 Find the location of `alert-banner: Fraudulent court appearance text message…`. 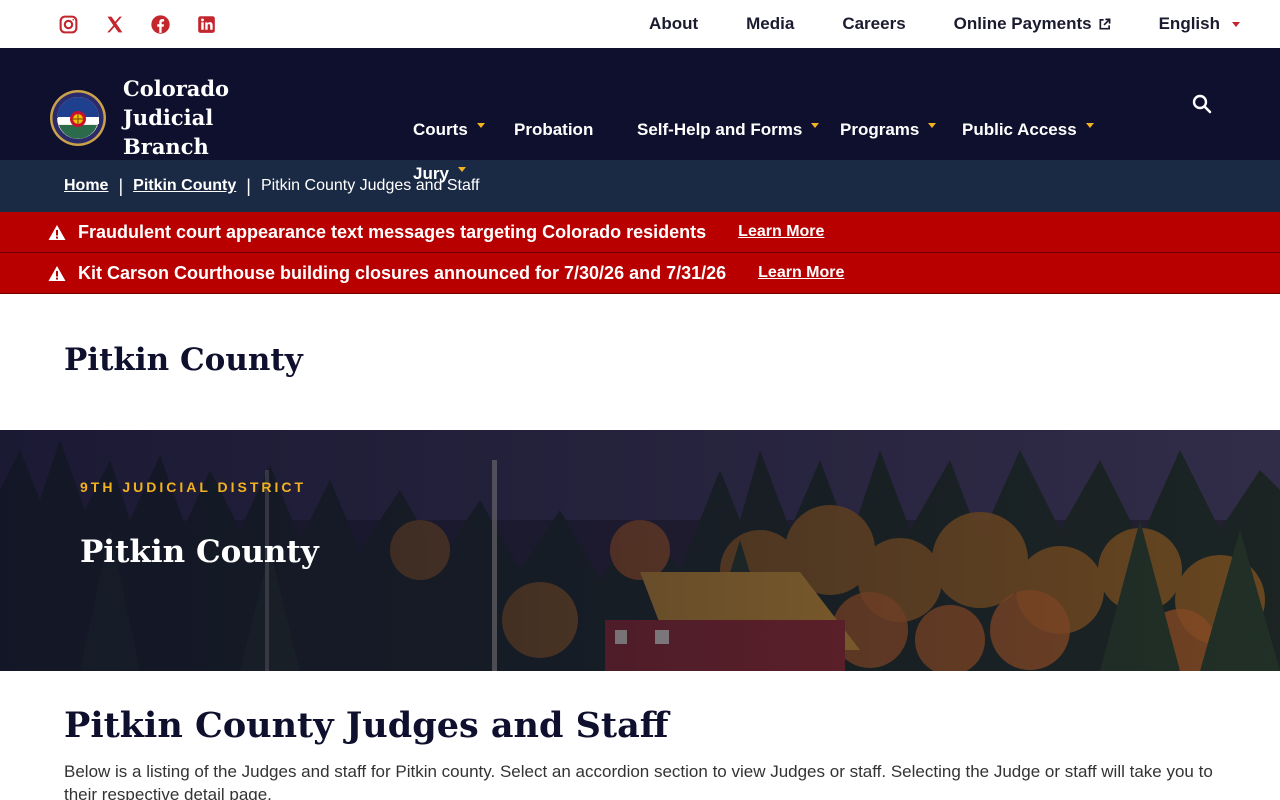

alert-banner: Fraudulent court appearance text message… is located at coordinates (640, 232).